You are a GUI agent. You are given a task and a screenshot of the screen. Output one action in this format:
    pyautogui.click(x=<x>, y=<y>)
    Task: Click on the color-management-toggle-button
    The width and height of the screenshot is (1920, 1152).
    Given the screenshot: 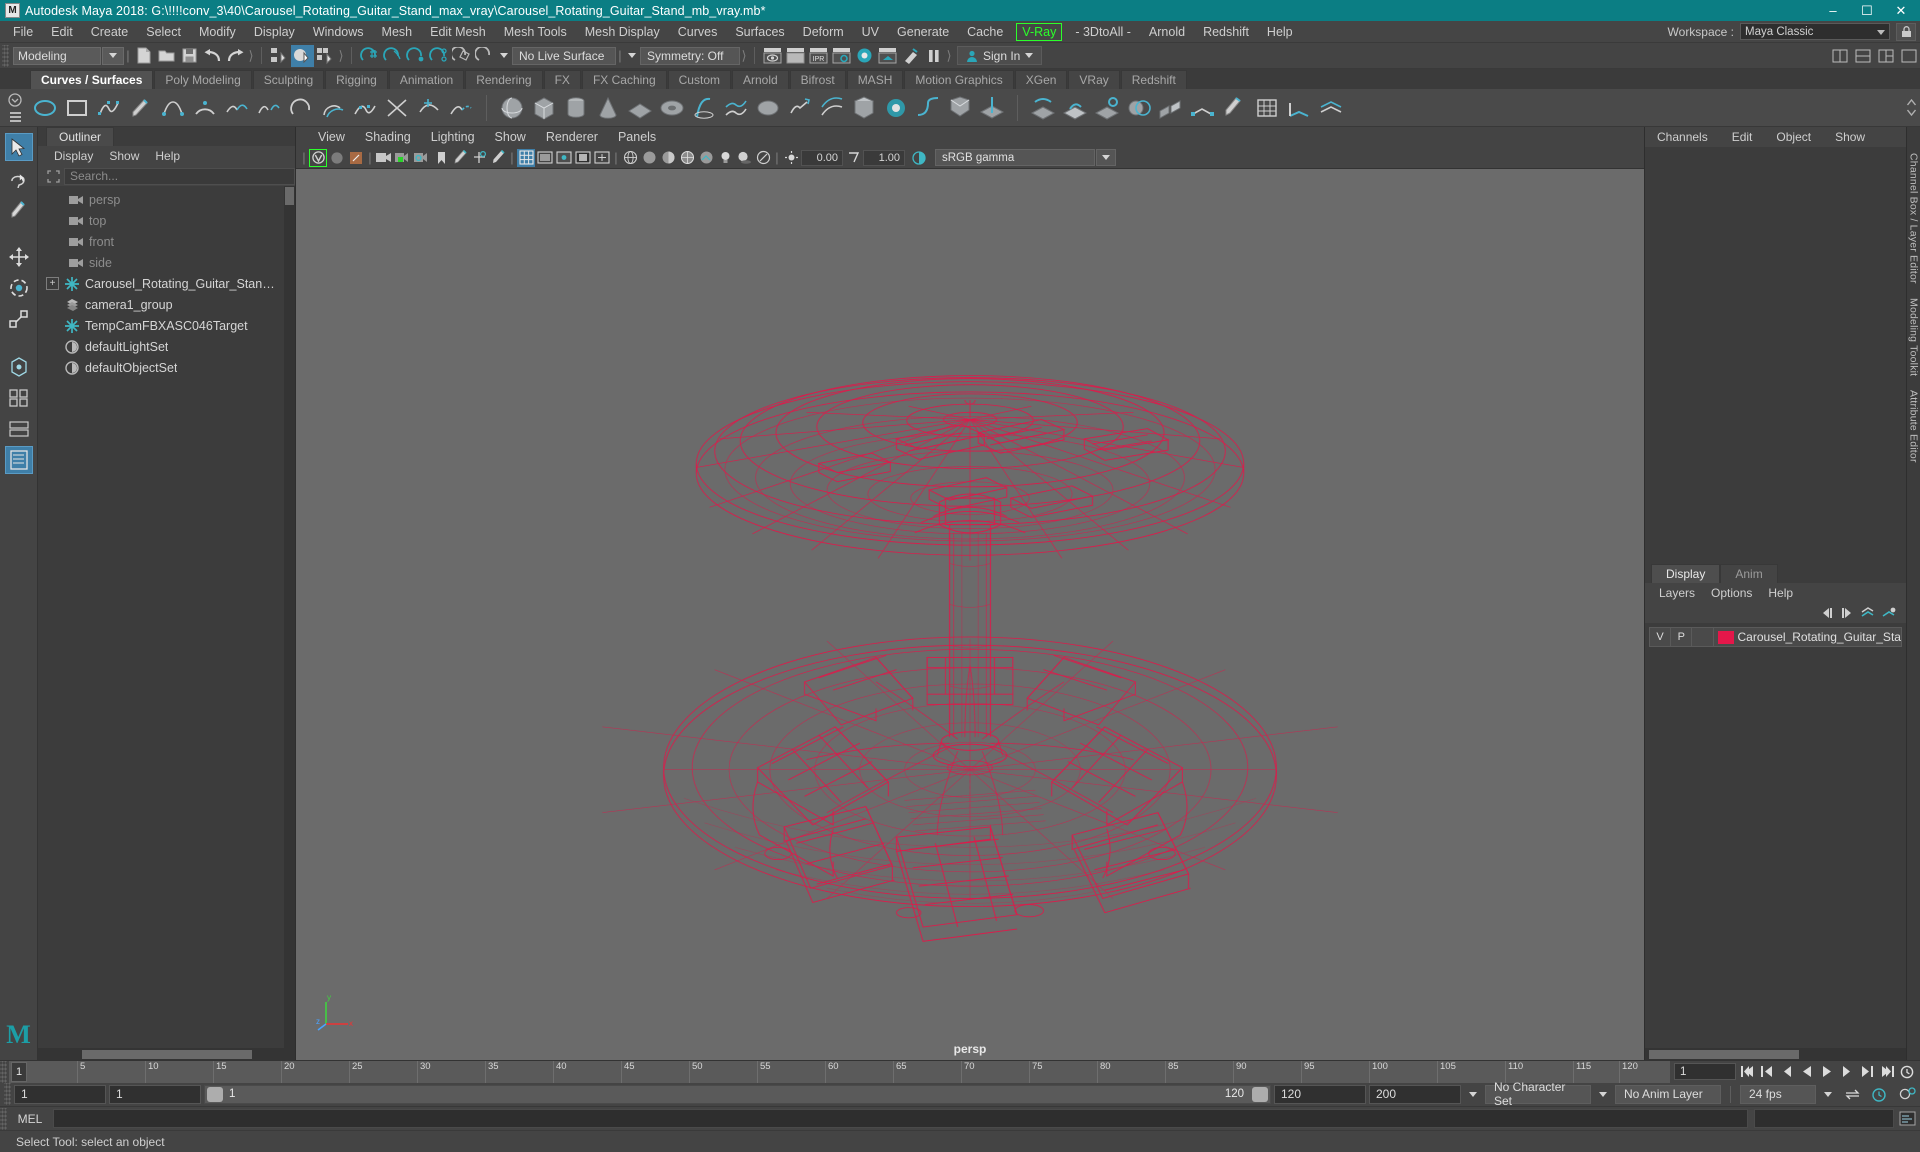 What is the action you would take?
    pyautogui.click(x=919, y=158)
    